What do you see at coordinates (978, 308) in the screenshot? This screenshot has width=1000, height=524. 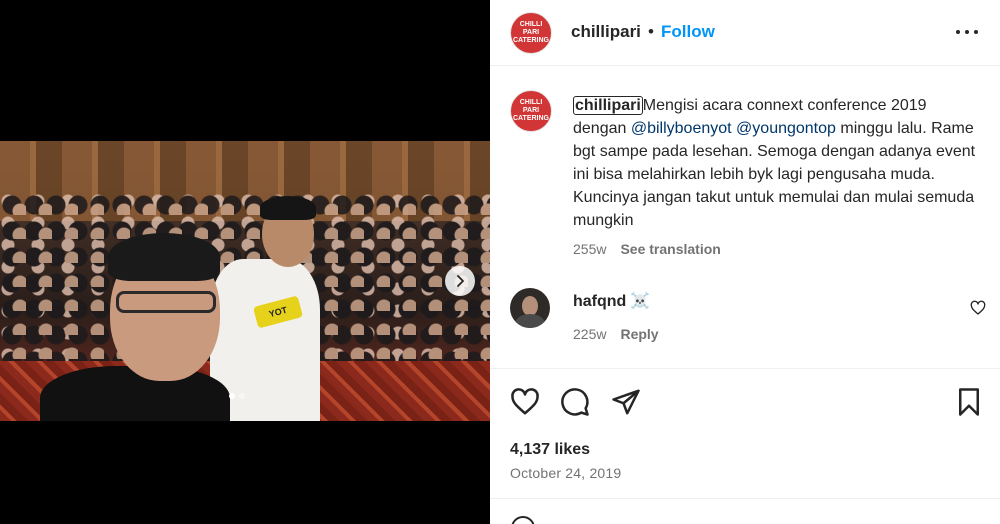 I see `comment-heart-icon` at bounding box center [978, 308].